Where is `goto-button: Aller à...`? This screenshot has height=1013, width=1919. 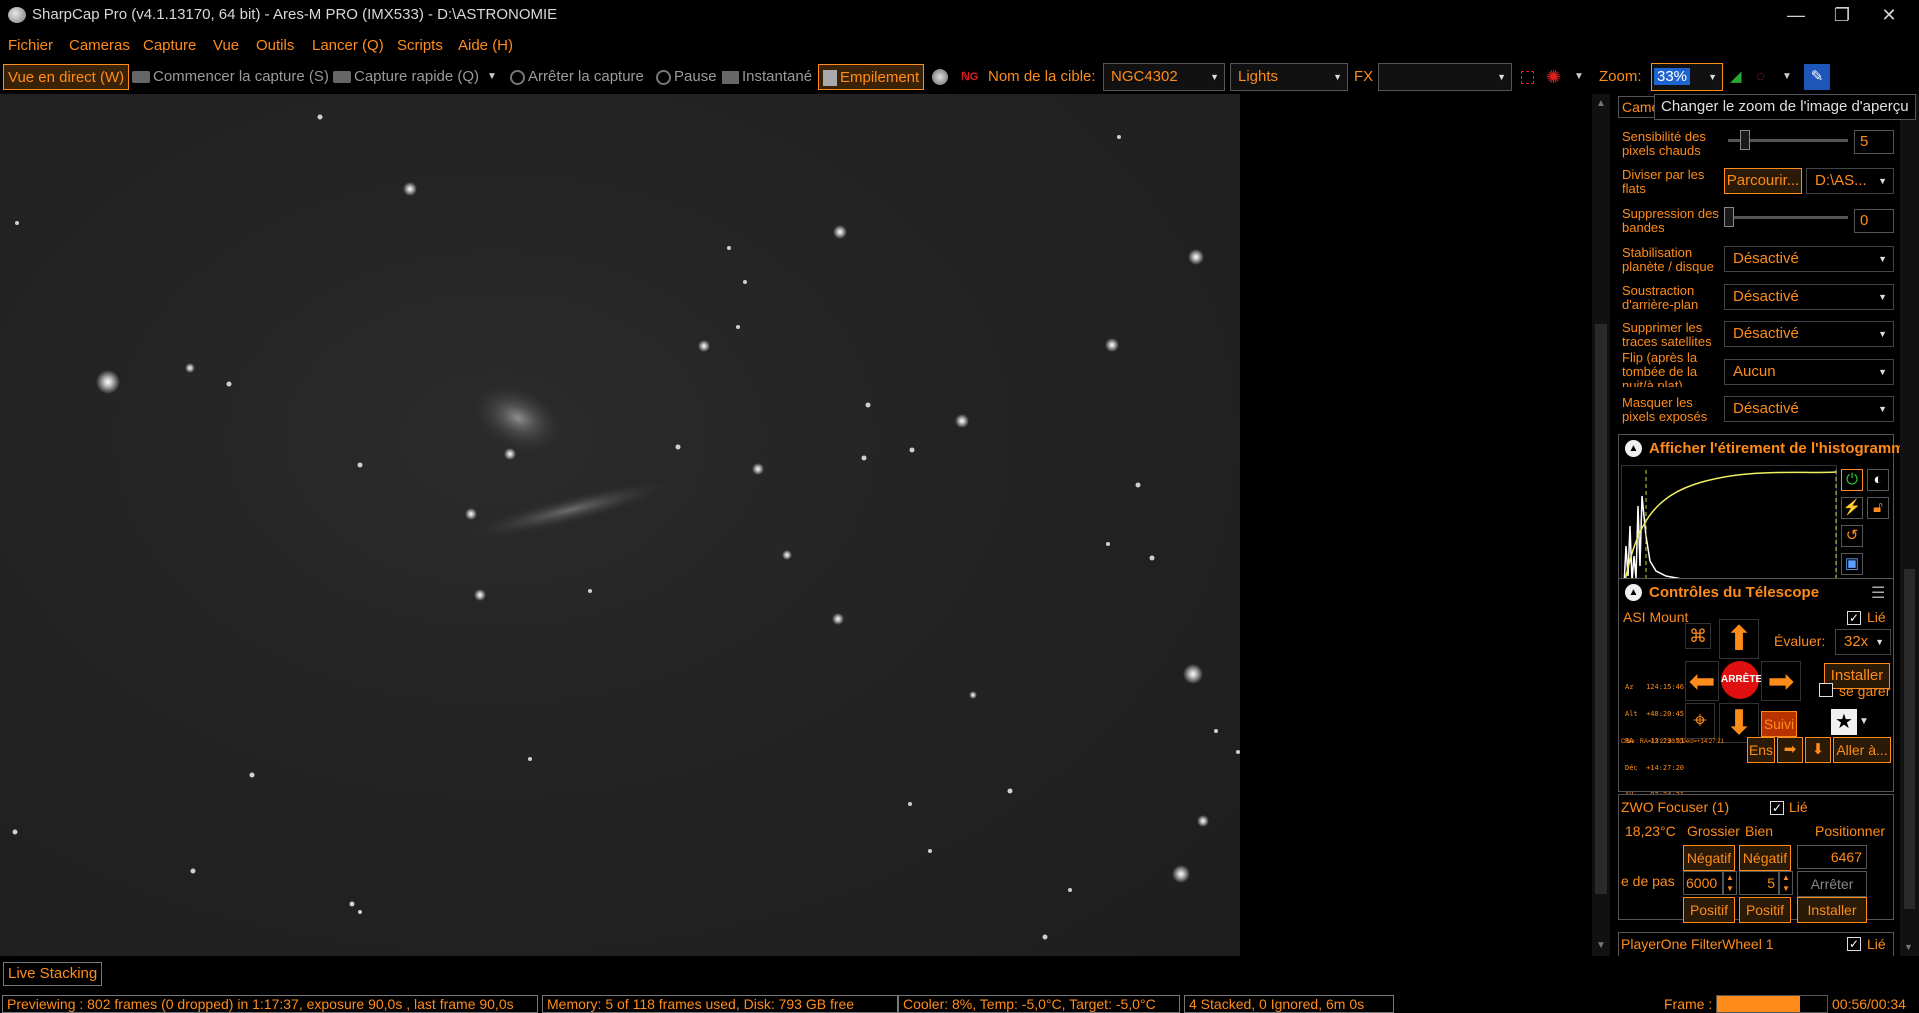
goto-button: Aller à... is located at coordinates (1862, 750).